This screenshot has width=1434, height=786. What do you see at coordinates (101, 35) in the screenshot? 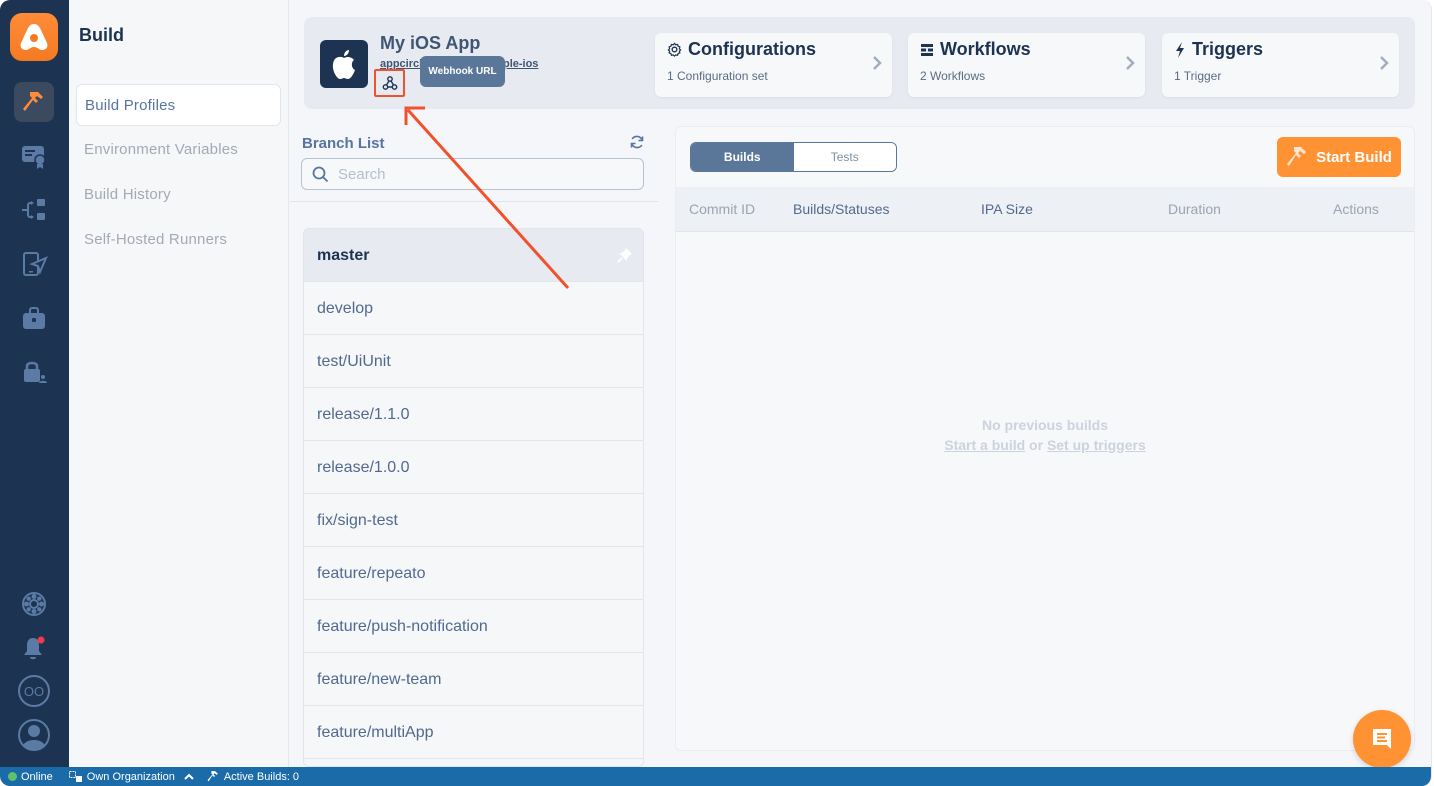
I see `section-title: Build` at bounding box center [101, 35].